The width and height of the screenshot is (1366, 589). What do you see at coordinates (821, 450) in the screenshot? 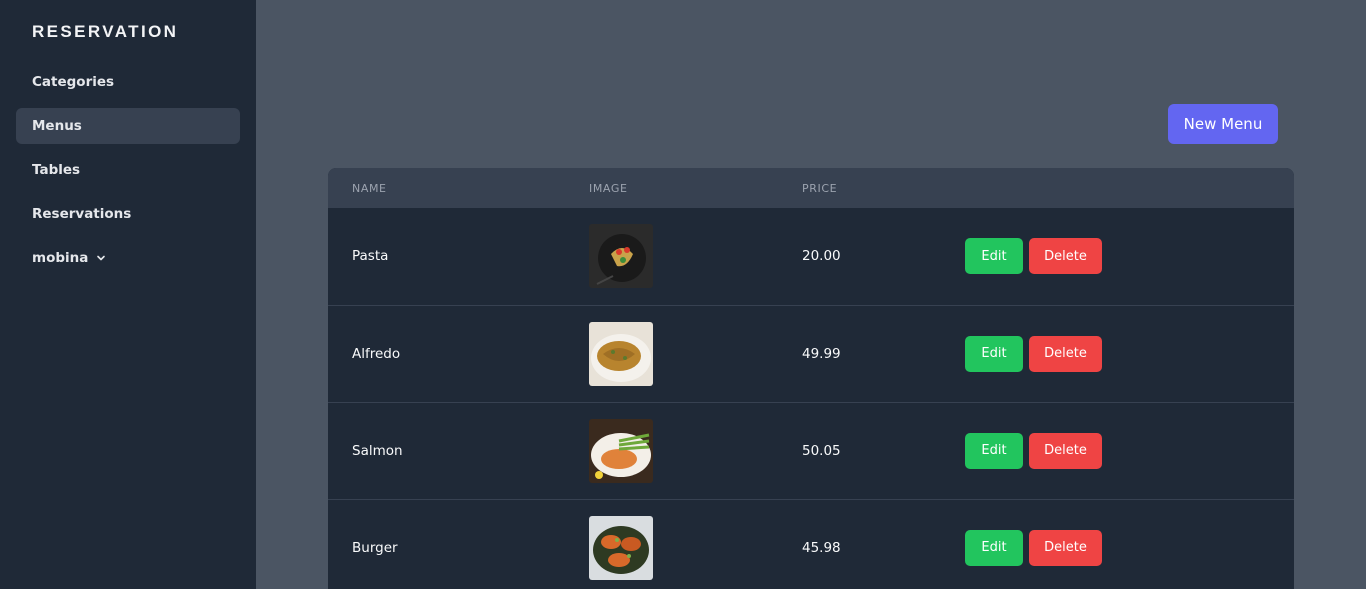
I see `menu-price: 50.05` at bounding box center [821, 450].